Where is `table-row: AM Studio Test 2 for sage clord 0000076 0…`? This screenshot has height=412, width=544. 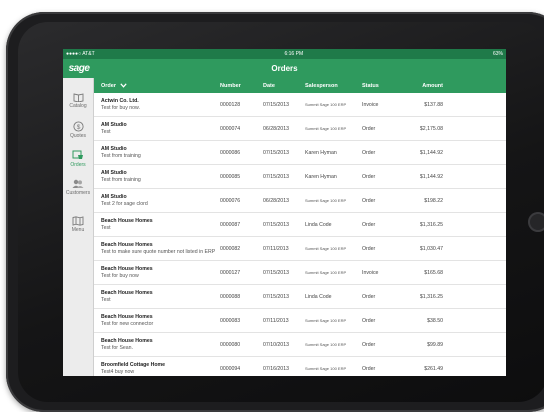 table-row: AM Studio Test 2 for sage clord 0000076 0… is located at coordinates (300, 201).